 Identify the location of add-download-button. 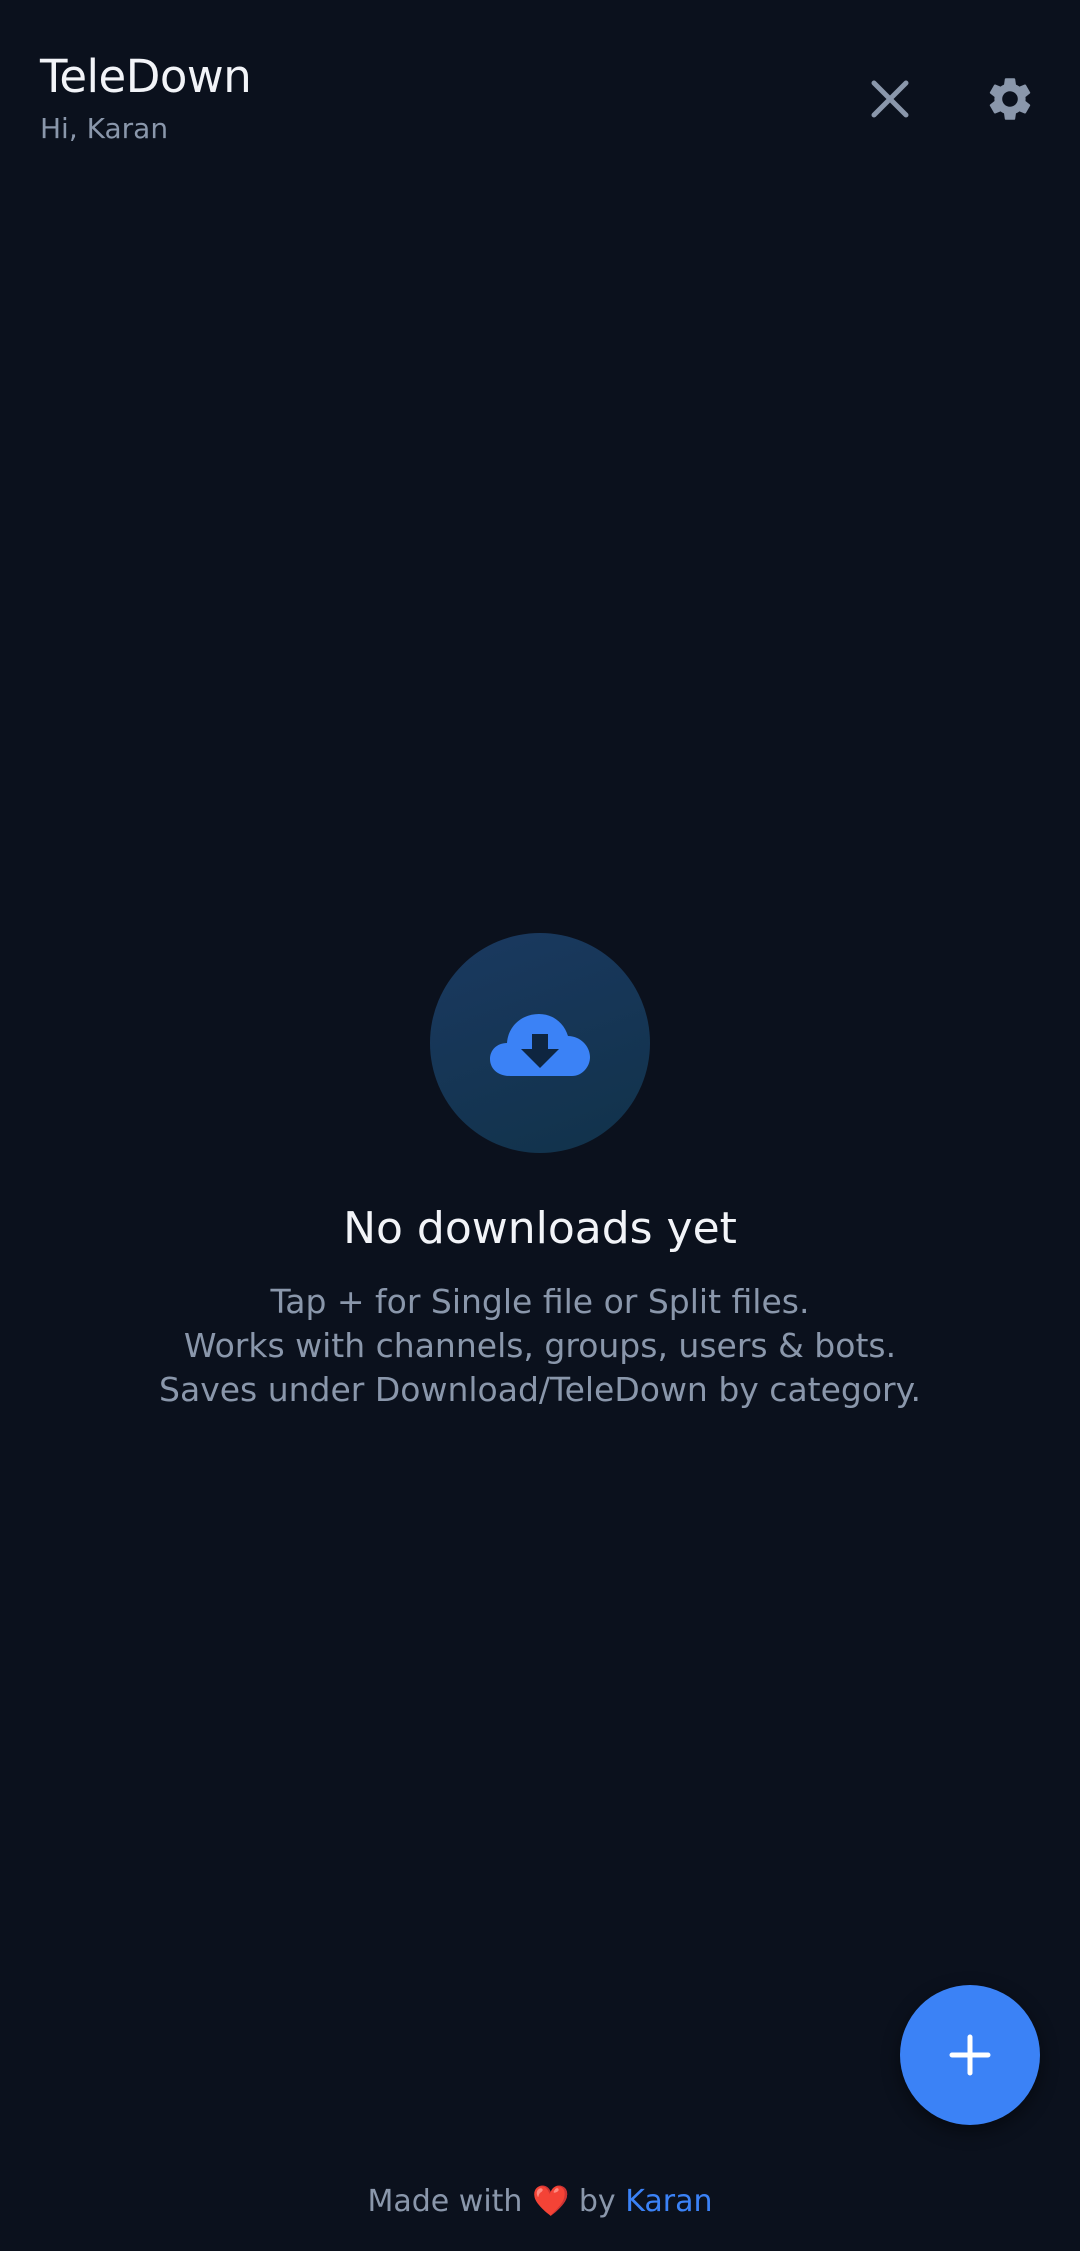
(970, 2055).